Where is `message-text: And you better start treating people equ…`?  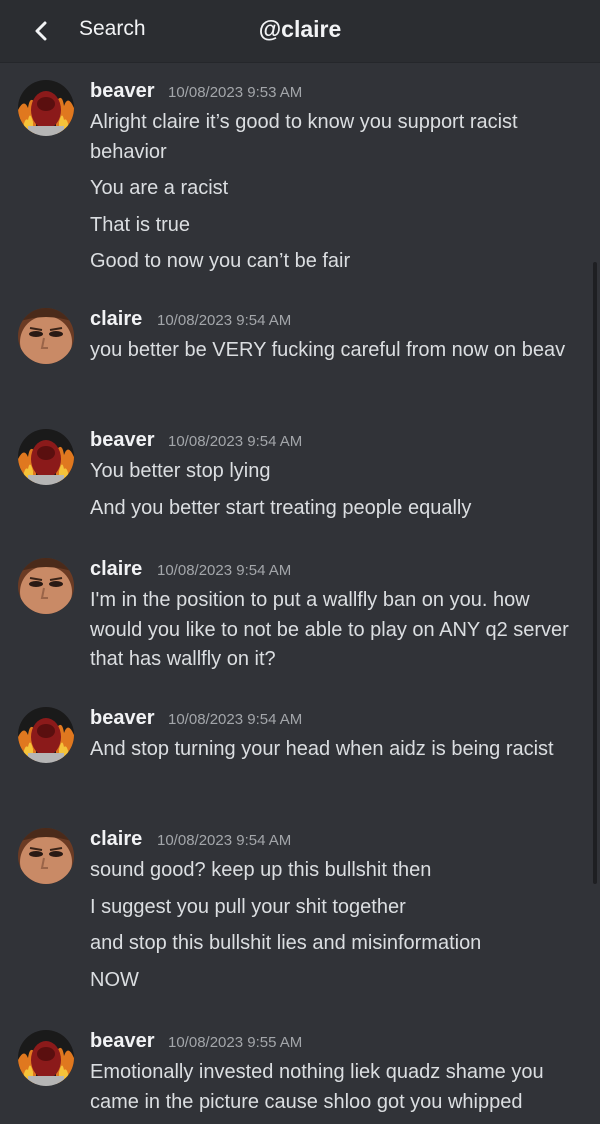
message-text: And you better start treating people equ… is located at coordinates (281, 507).